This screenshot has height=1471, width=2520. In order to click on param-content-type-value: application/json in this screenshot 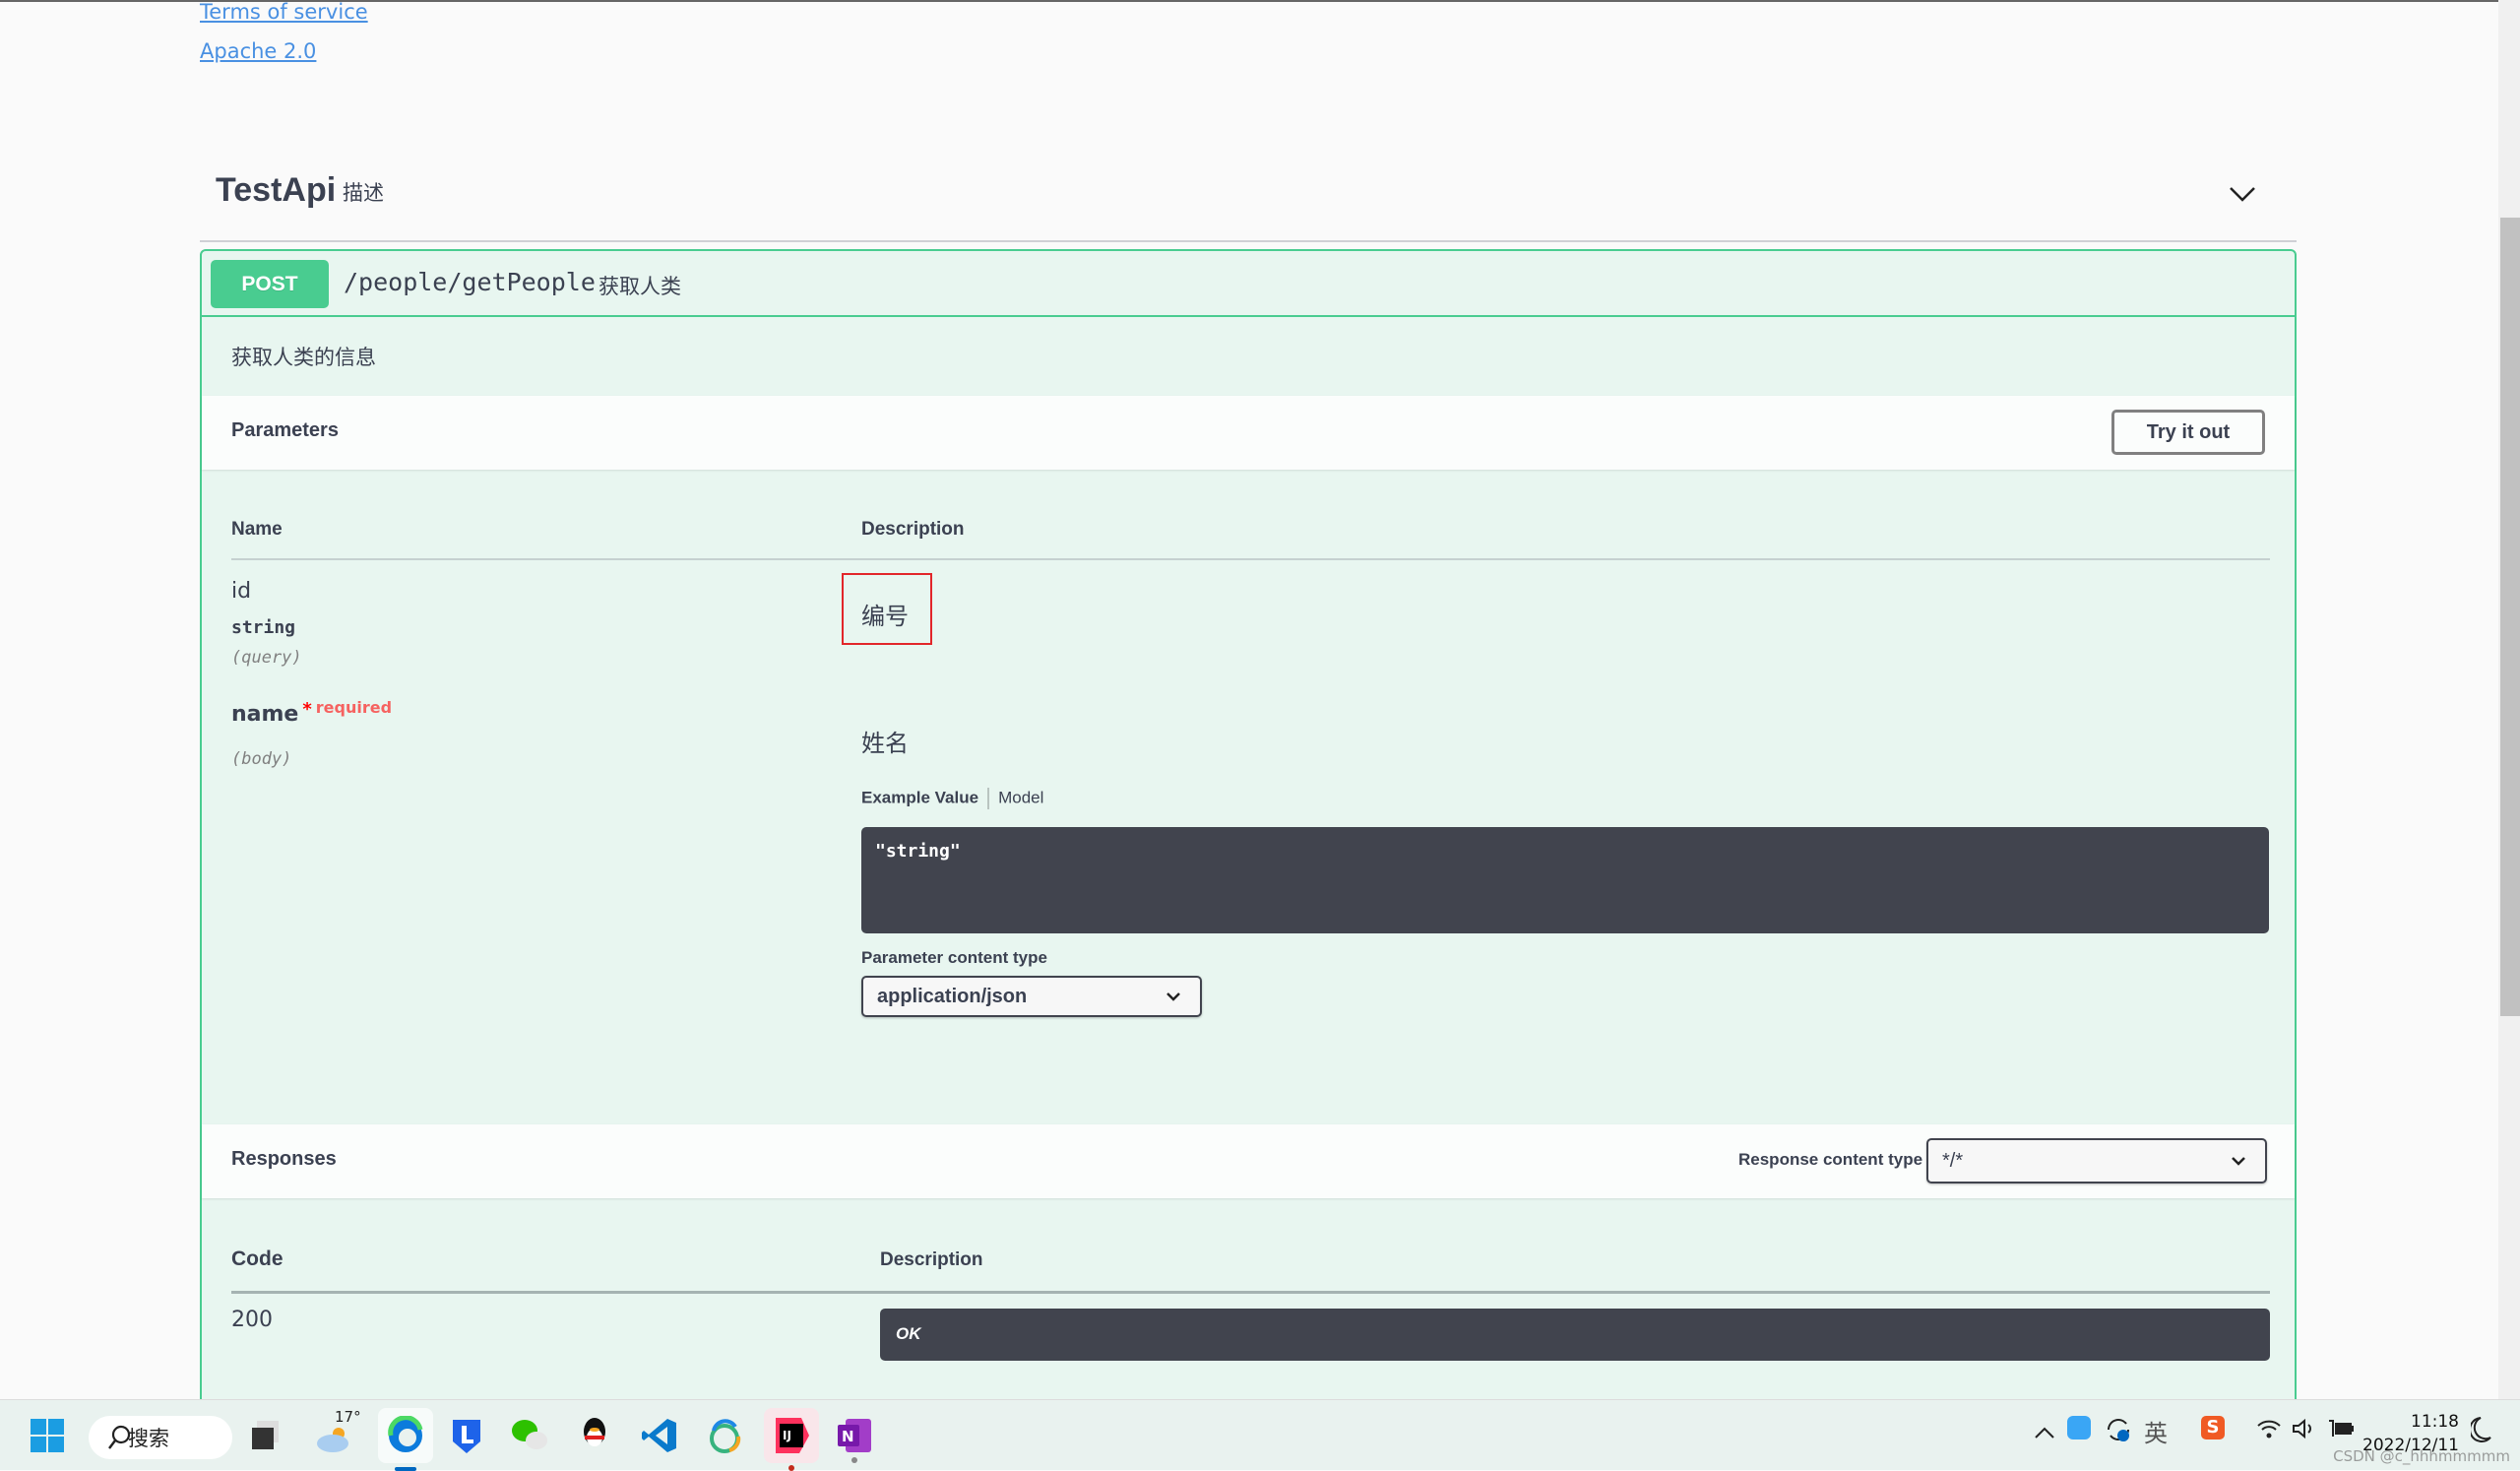, I will do `click(952, 996)`.